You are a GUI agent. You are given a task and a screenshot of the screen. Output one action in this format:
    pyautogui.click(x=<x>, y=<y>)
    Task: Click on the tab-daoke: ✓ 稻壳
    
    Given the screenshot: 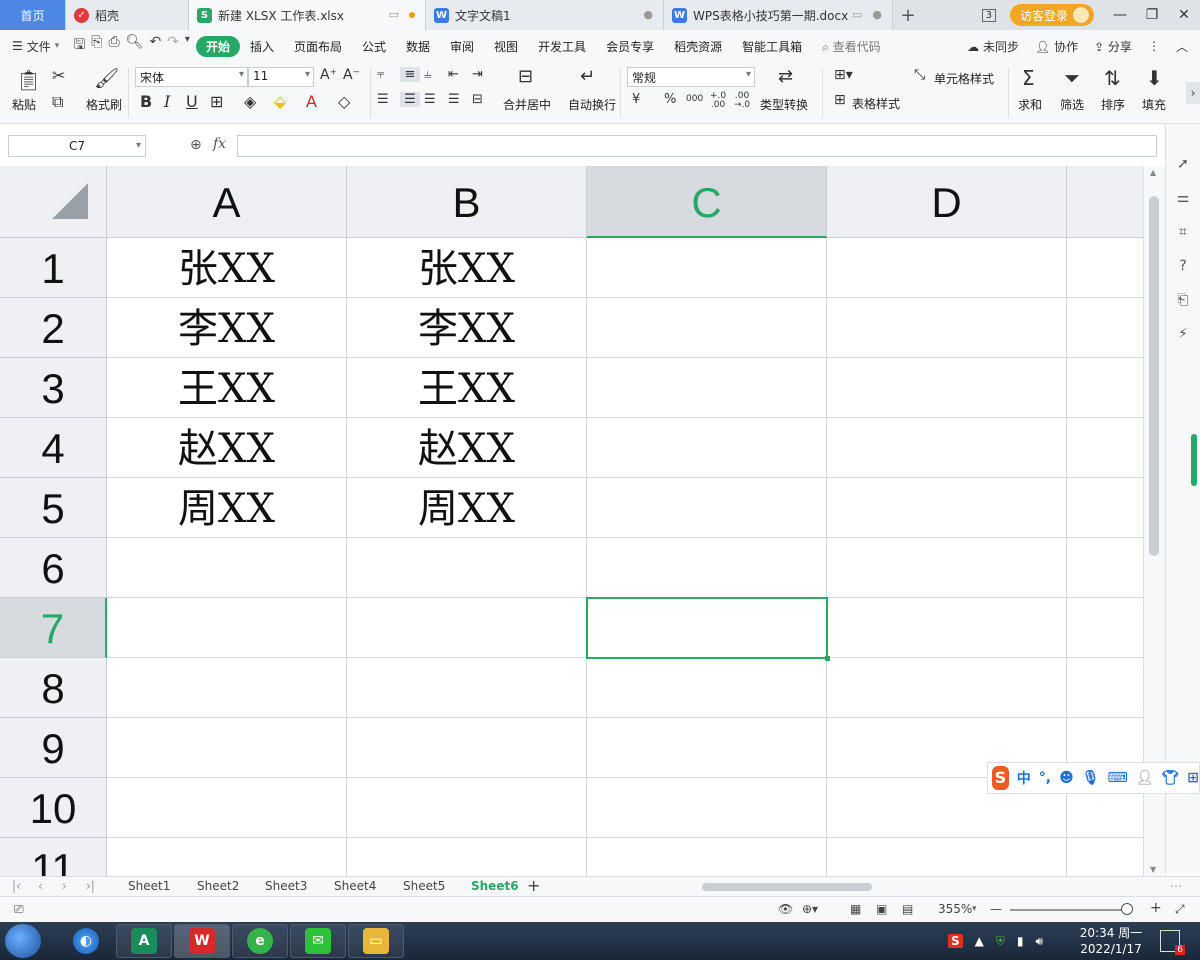 What is the action you would take?
    pyautogui.click(x=127, y=15)
    